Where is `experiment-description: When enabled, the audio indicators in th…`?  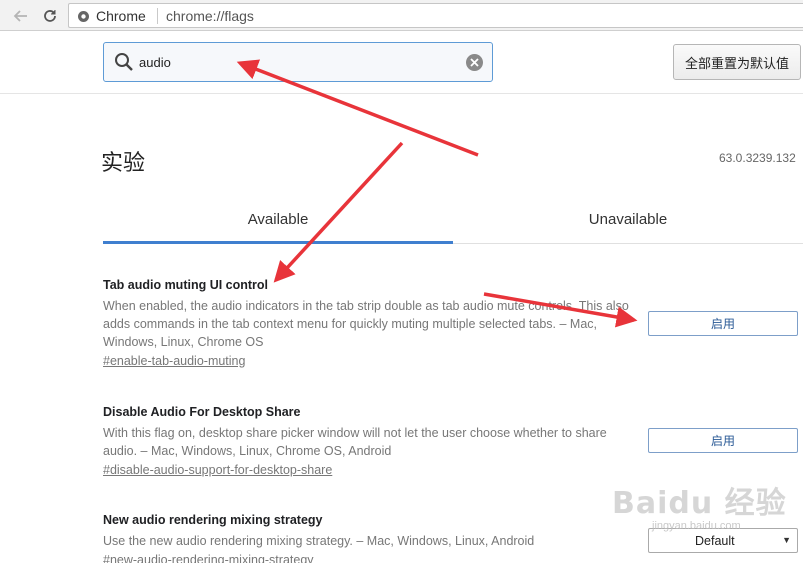
experiment-description: When enabled, the audio indicators in th… is located at coordinates (366, 324).